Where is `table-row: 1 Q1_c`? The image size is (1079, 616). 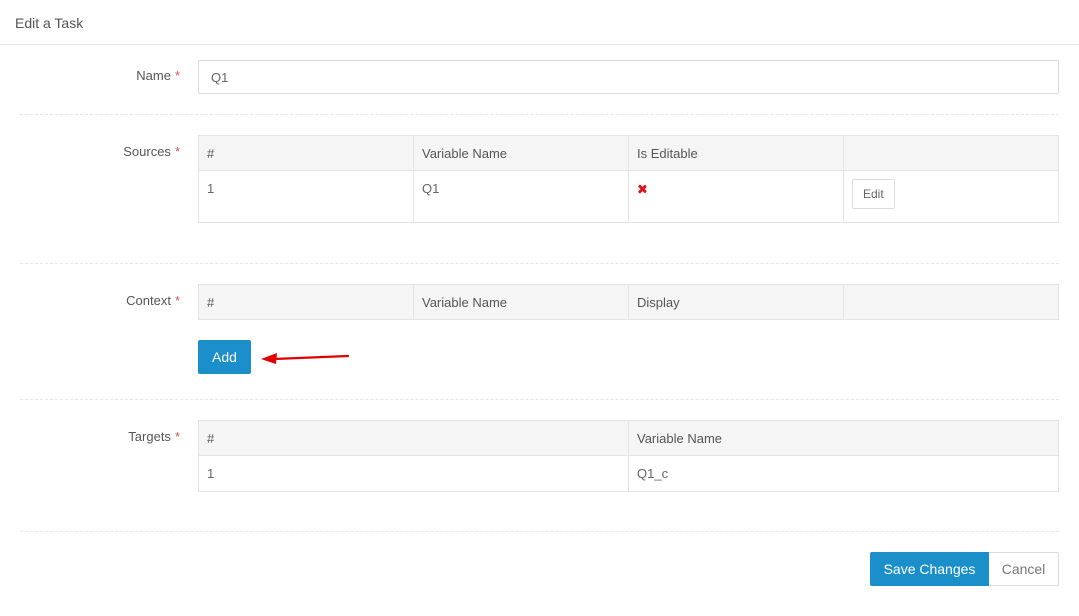 table-row: 1 Q1_c is located at coordinates (628, 473).